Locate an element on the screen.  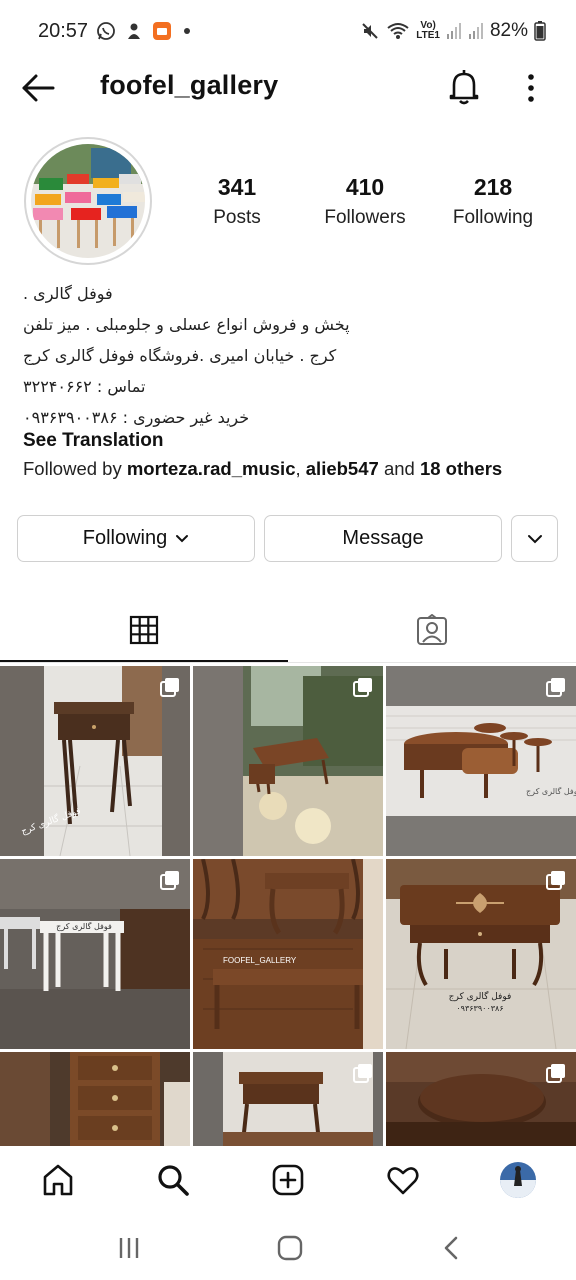
nav-profile is located at coordinates (518, 1180).